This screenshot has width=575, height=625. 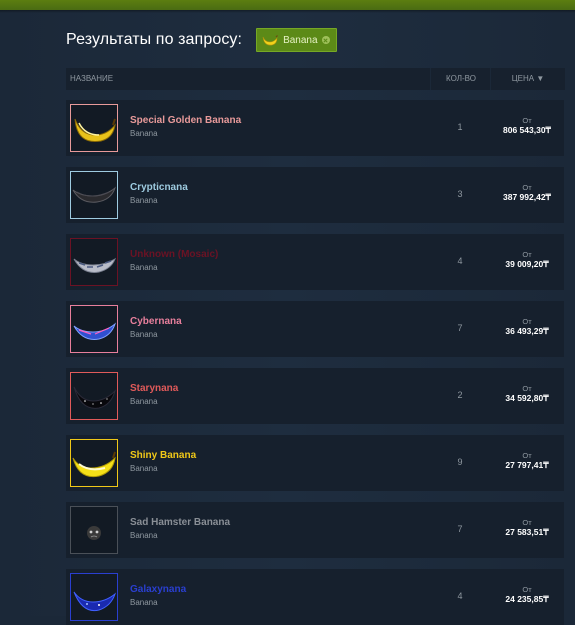 What do you see at coordinates (185, 120) in the screenshot?
I see `item-name: Special Golden Banana` at bounding box center [185, 120].